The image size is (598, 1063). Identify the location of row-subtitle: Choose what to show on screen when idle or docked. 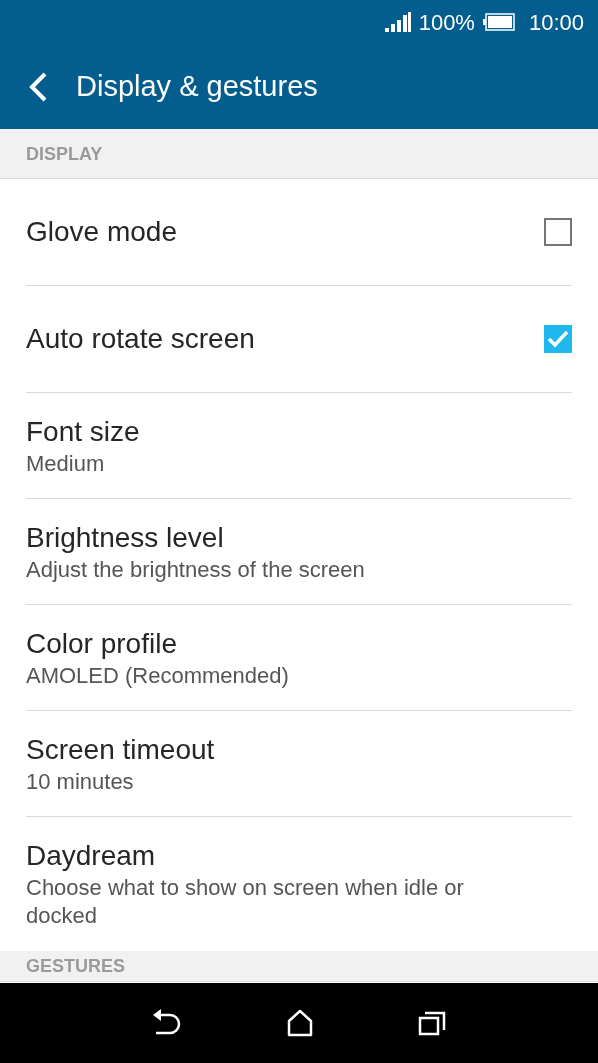
(245, 902).